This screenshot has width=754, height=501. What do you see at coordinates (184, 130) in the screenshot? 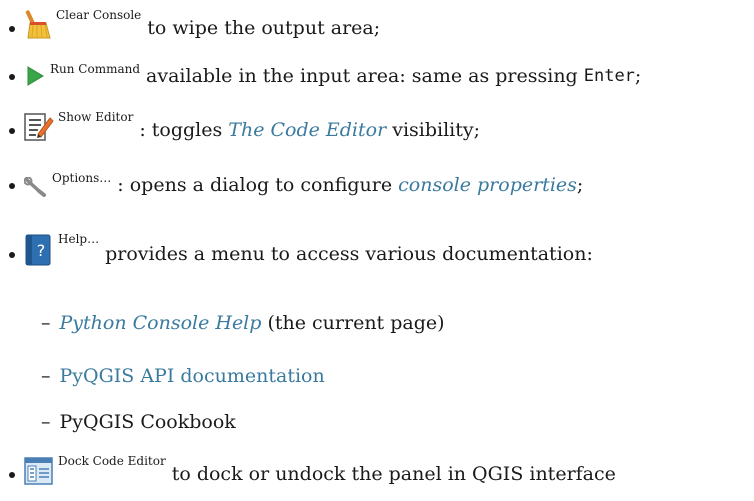
I see `show-editor-text-before: : toggles` at bounding box center [184, 130].